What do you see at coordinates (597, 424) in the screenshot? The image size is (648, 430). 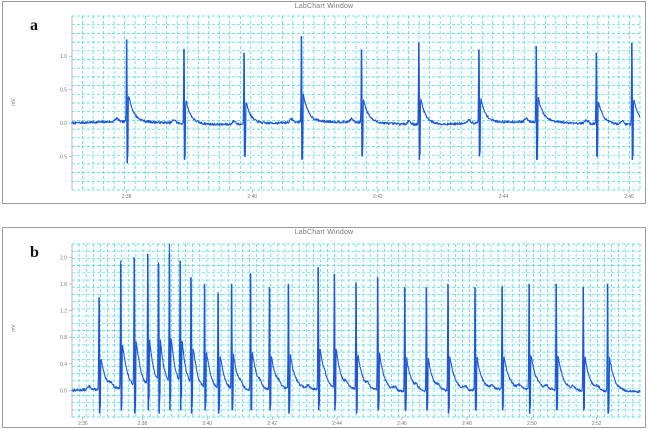 I see `x-tick-label: 2:52` at bounding box center [597, 424].